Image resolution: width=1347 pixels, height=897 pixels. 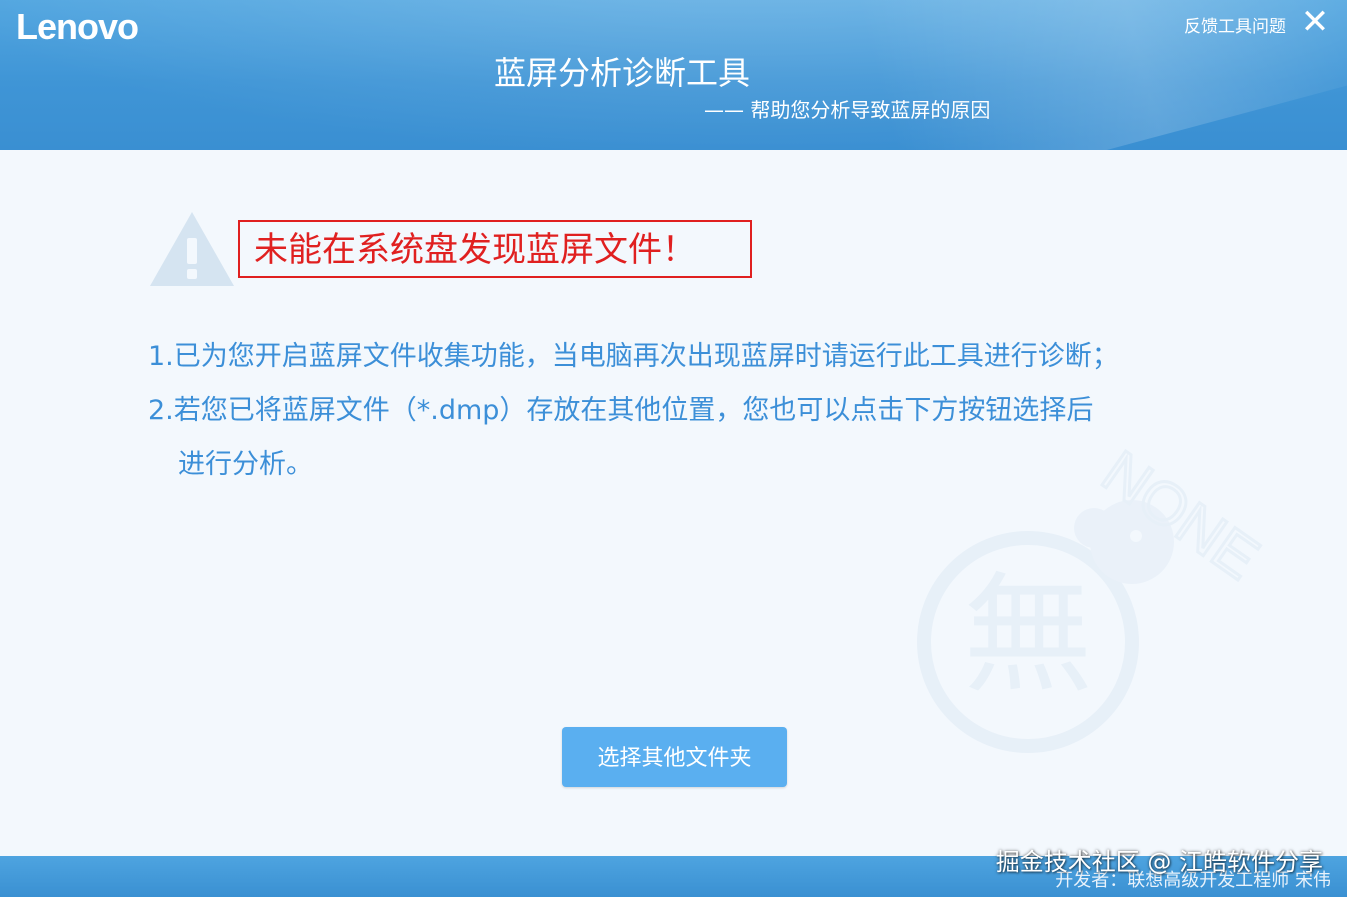 I want to click on lenovo-logo: Lenovo, so click(x=77, y=26).